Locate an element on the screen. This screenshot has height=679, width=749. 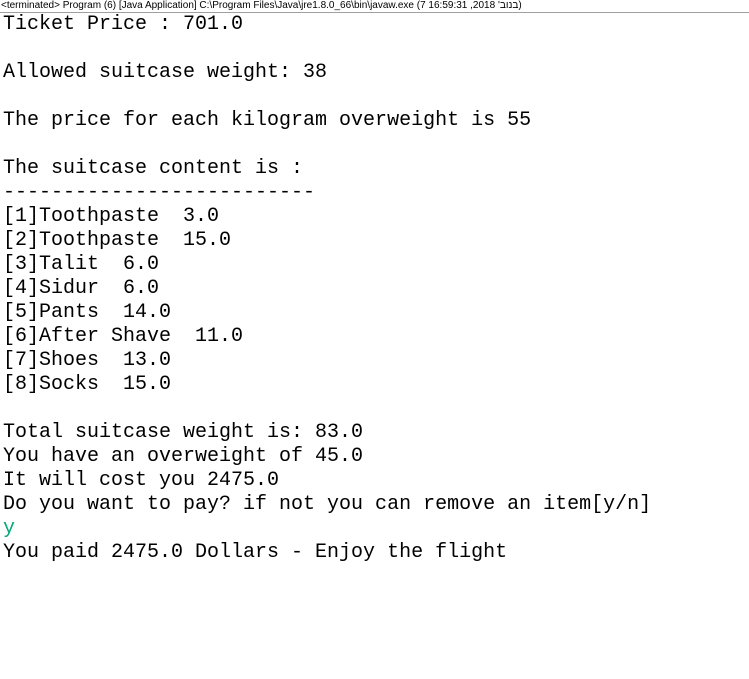
console-output-line: Ticket Price : 701.0 is located at coordinates (123, 24).